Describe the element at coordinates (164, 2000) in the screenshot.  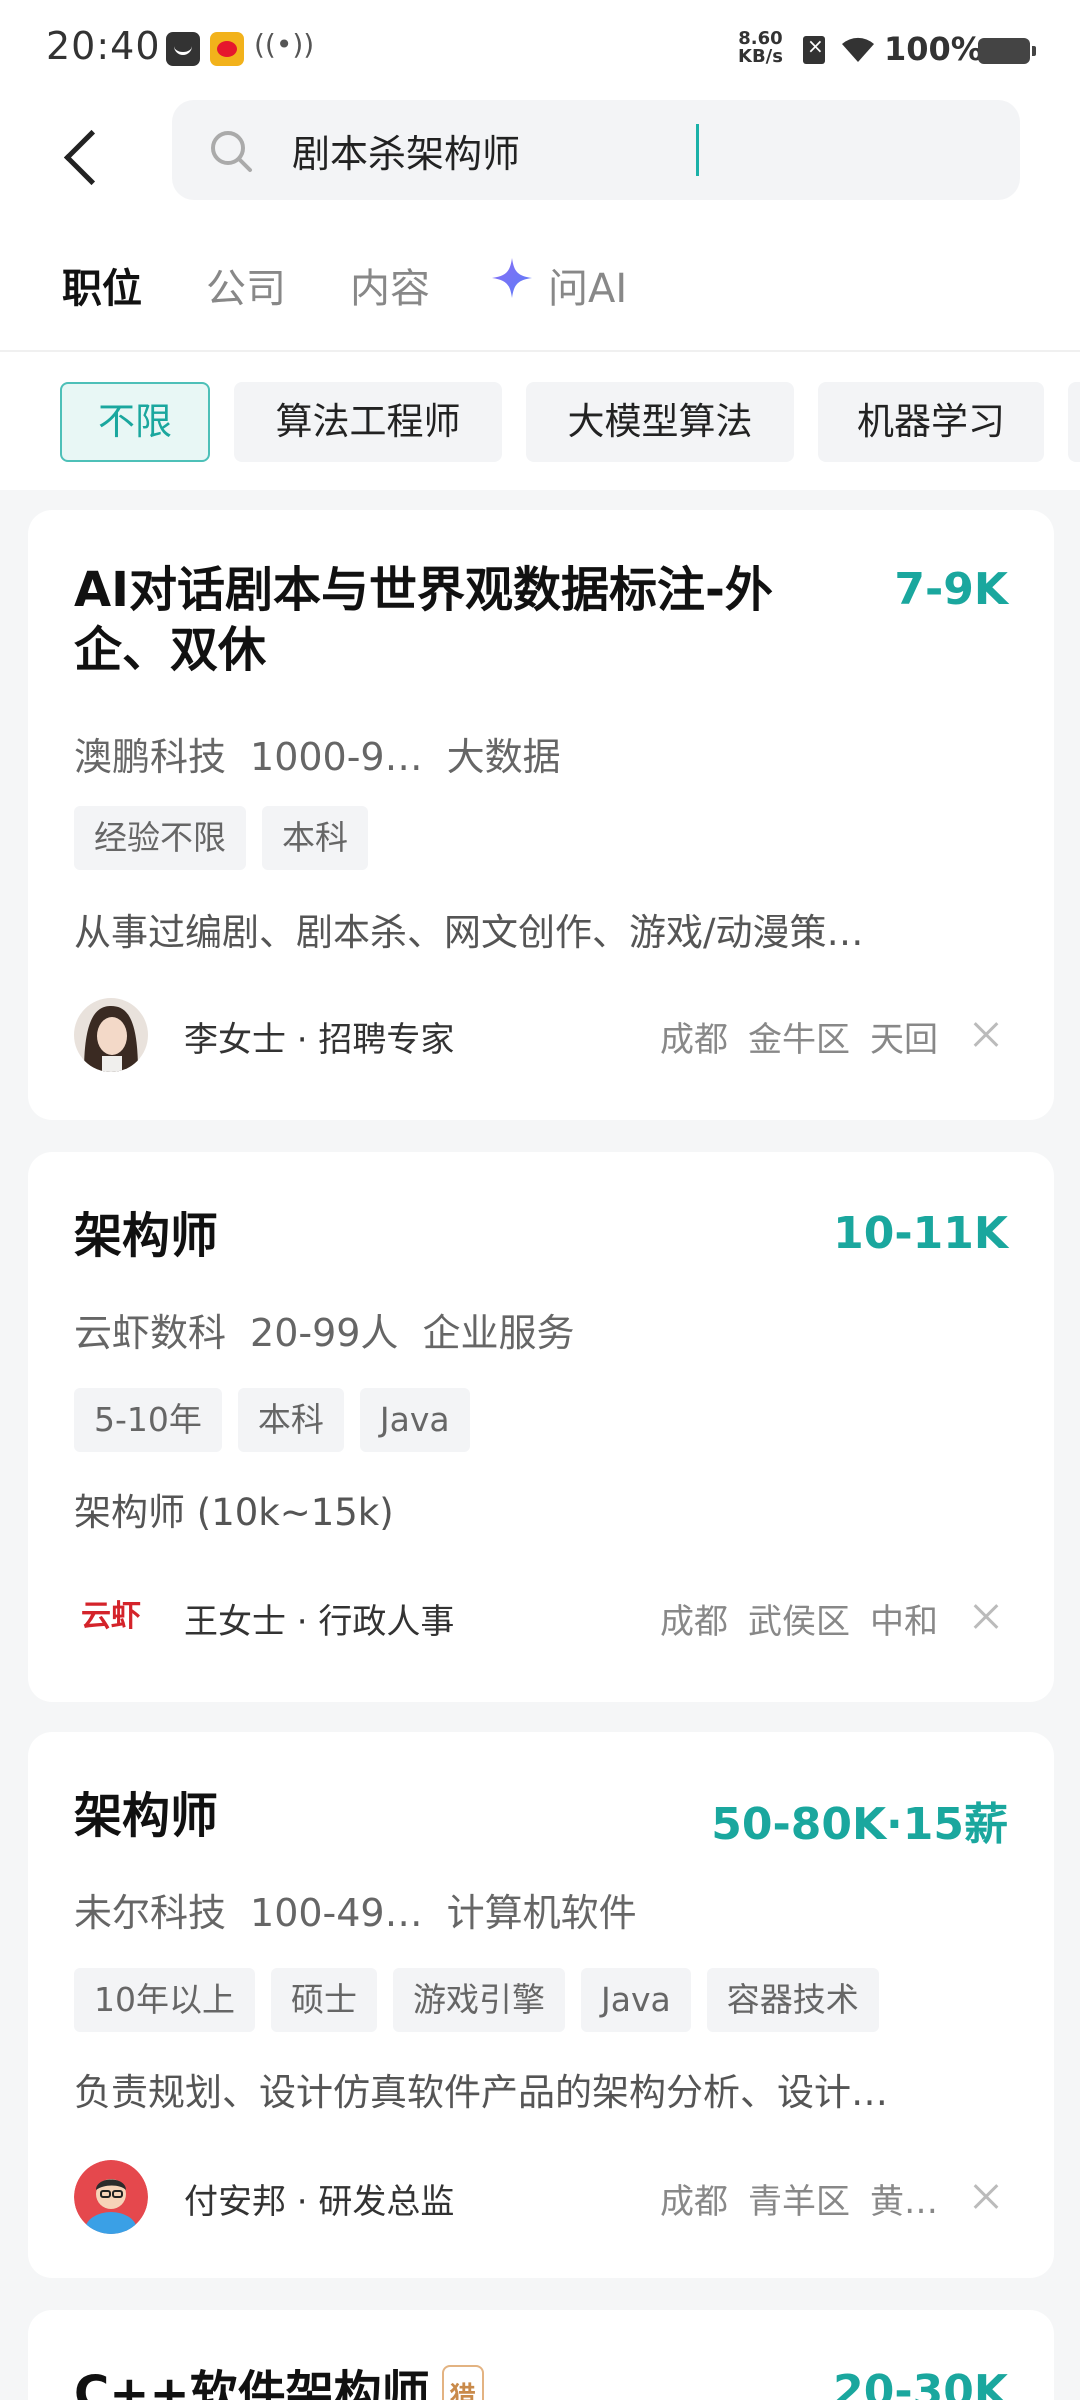
I see `job-tag: 10年以上` at that location.